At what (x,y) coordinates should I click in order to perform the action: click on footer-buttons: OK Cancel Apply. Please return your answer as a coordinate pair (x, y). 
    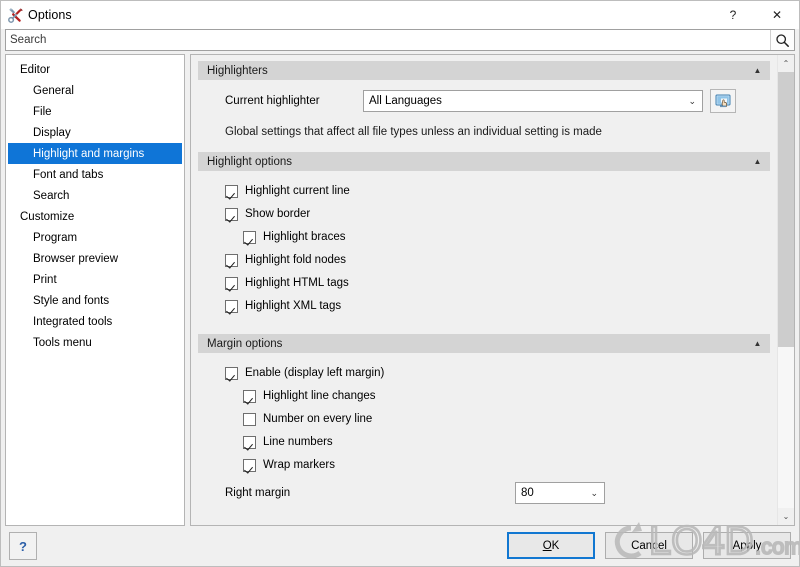
    Looking at the image, I should click on (649, 545).